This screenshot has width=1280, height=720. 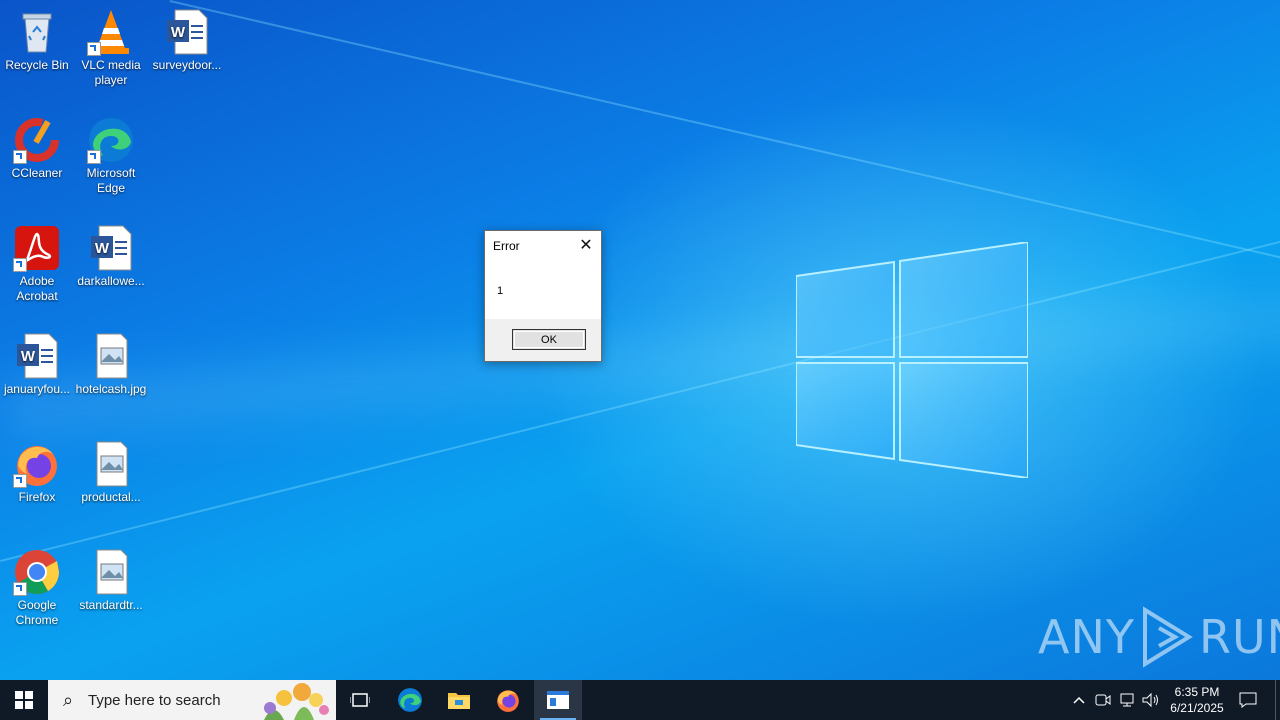 I want to click on taskbar-firefox, so click(x=508, y=700).